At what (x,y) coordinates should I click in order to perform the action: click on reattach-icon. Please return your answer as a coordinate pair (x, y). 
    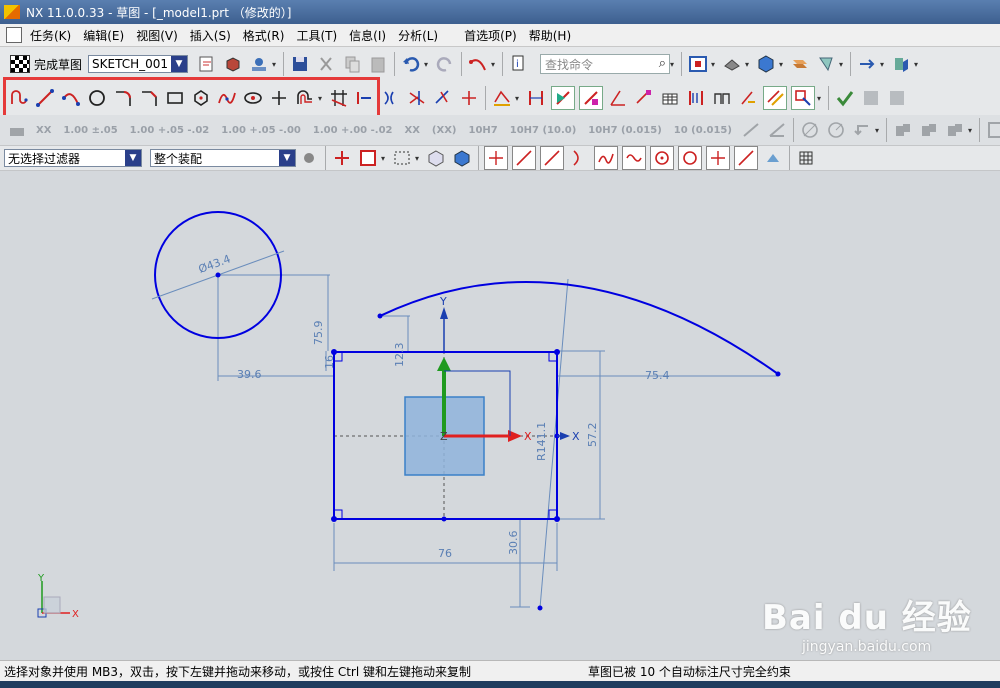
    Looking at the image, I should click on (233, 64).